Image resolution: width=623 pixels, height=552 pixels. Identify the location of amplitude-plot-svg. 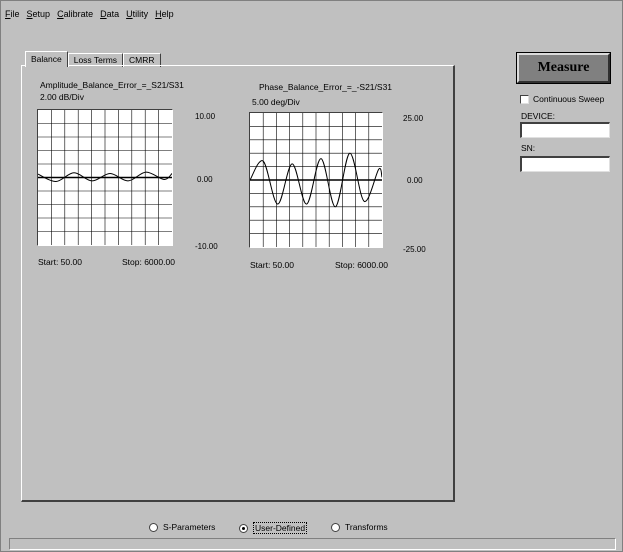
(105, 177).